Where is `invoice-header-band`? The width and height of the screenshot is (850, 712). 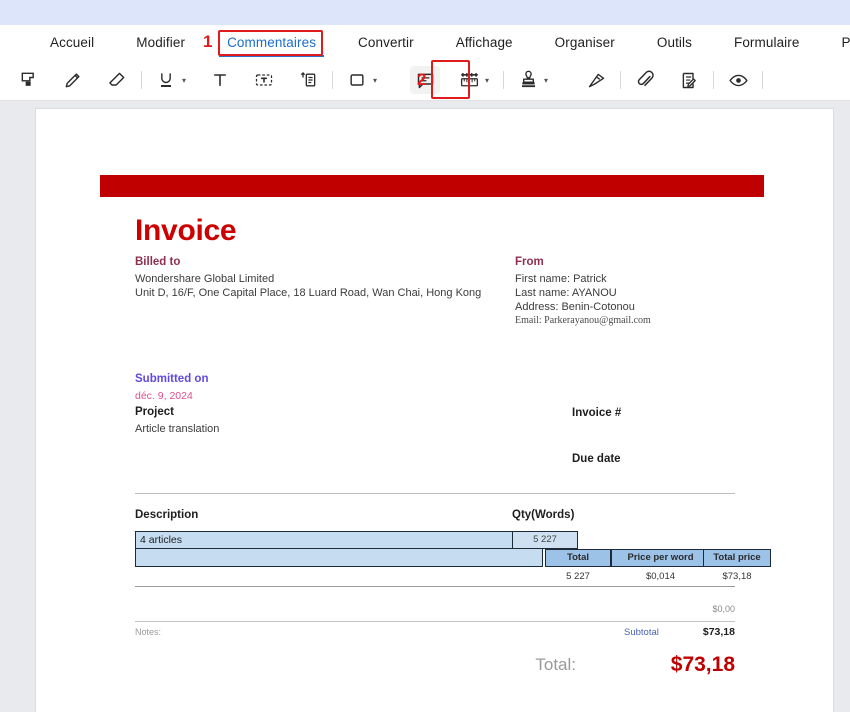 invoice-header-band is located at coordinates (432, 186).